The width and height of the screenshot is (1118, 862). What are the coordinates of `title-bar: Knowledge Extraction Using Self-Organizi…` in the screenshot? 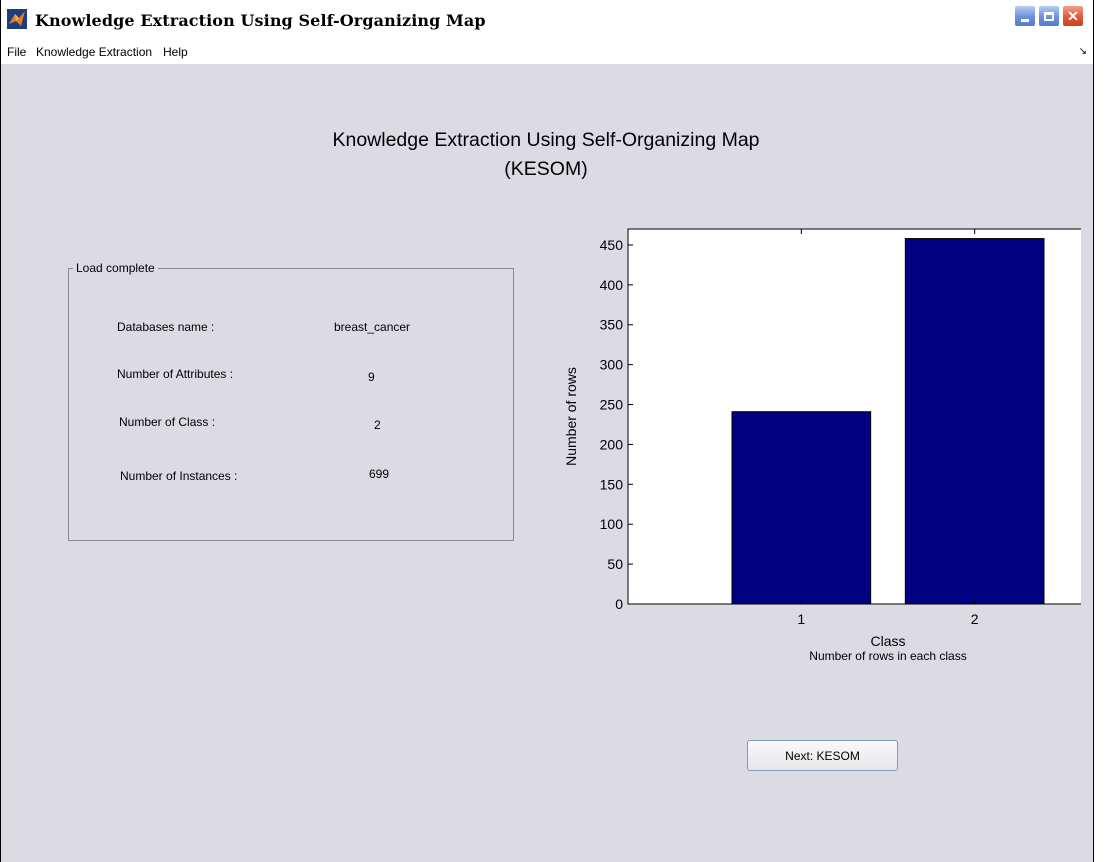 It's located at (547, 19).